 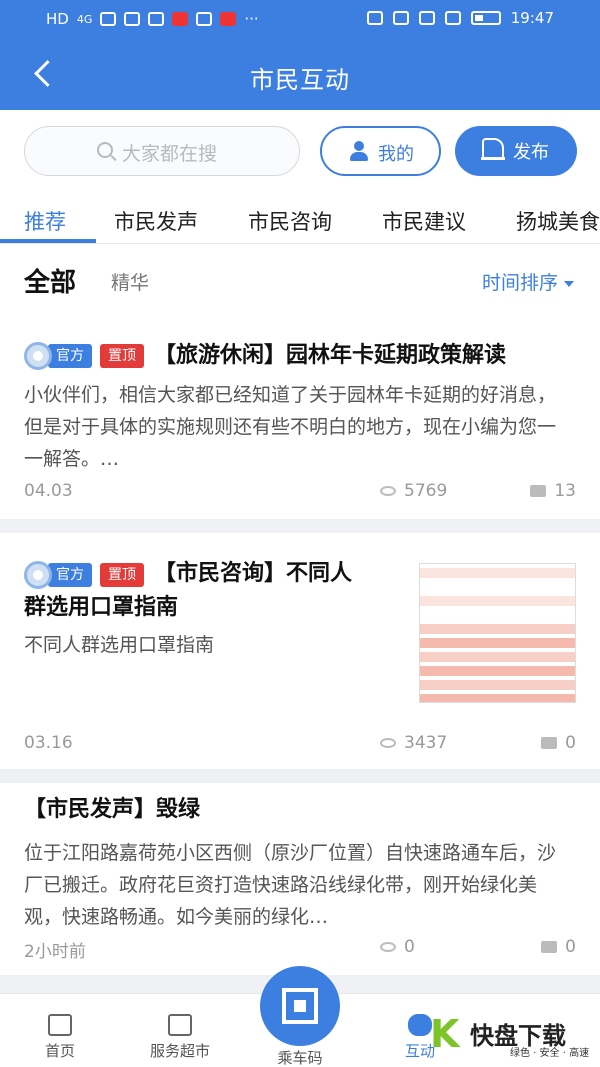 I want to click on post-button: 发布, so click(x=516, y=151).